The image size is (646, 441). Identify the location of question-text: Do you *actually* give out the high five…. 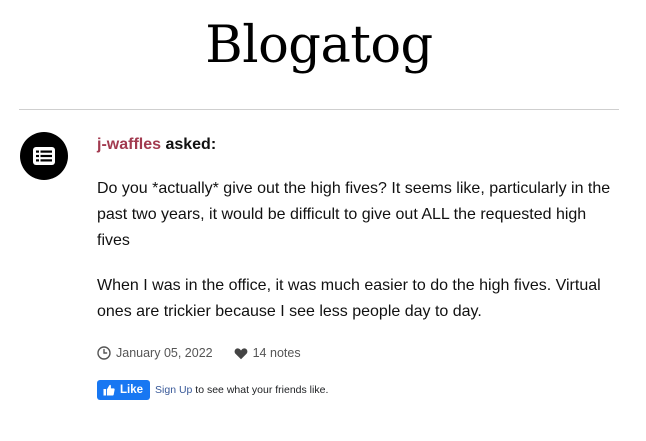
(354, 214).